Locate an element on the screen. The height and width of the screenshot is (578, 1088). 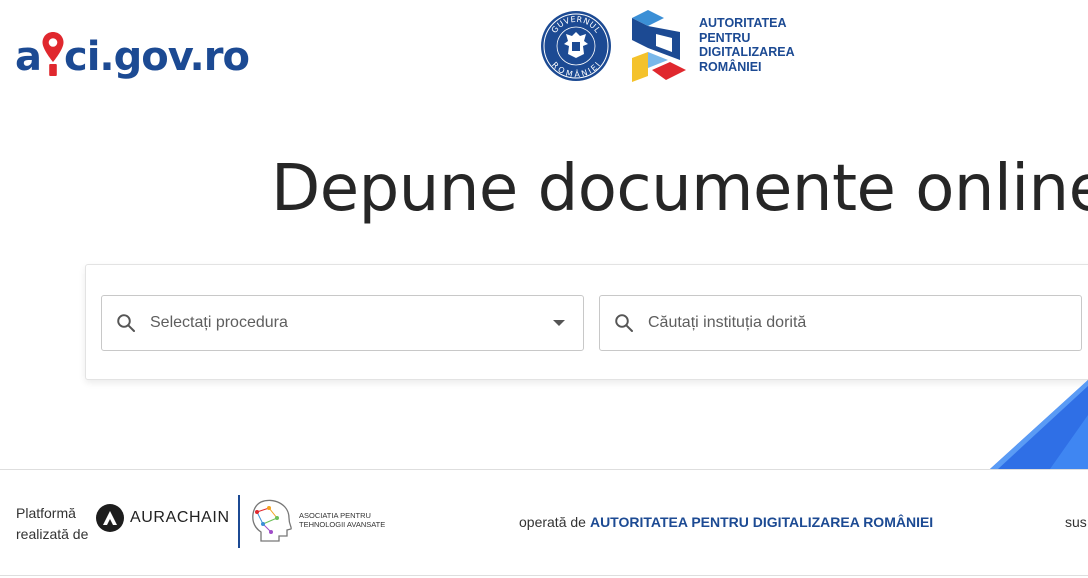
procedure-select is located at coordinates (342, 323).